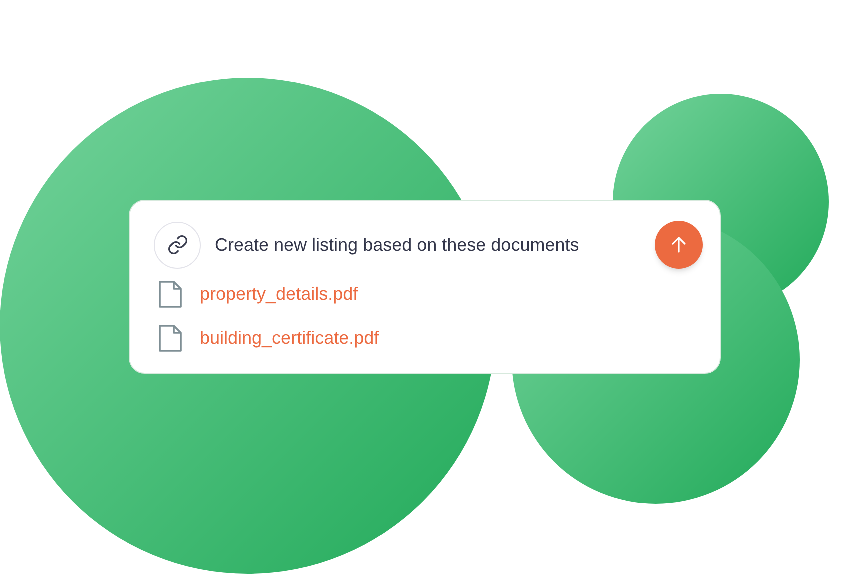 This screenshot has height=574, width=850. What do you see at coordinates (279, 294) in the screenshot?
I see `file-link: property_details.pdf` at bounding box center [279, 294].